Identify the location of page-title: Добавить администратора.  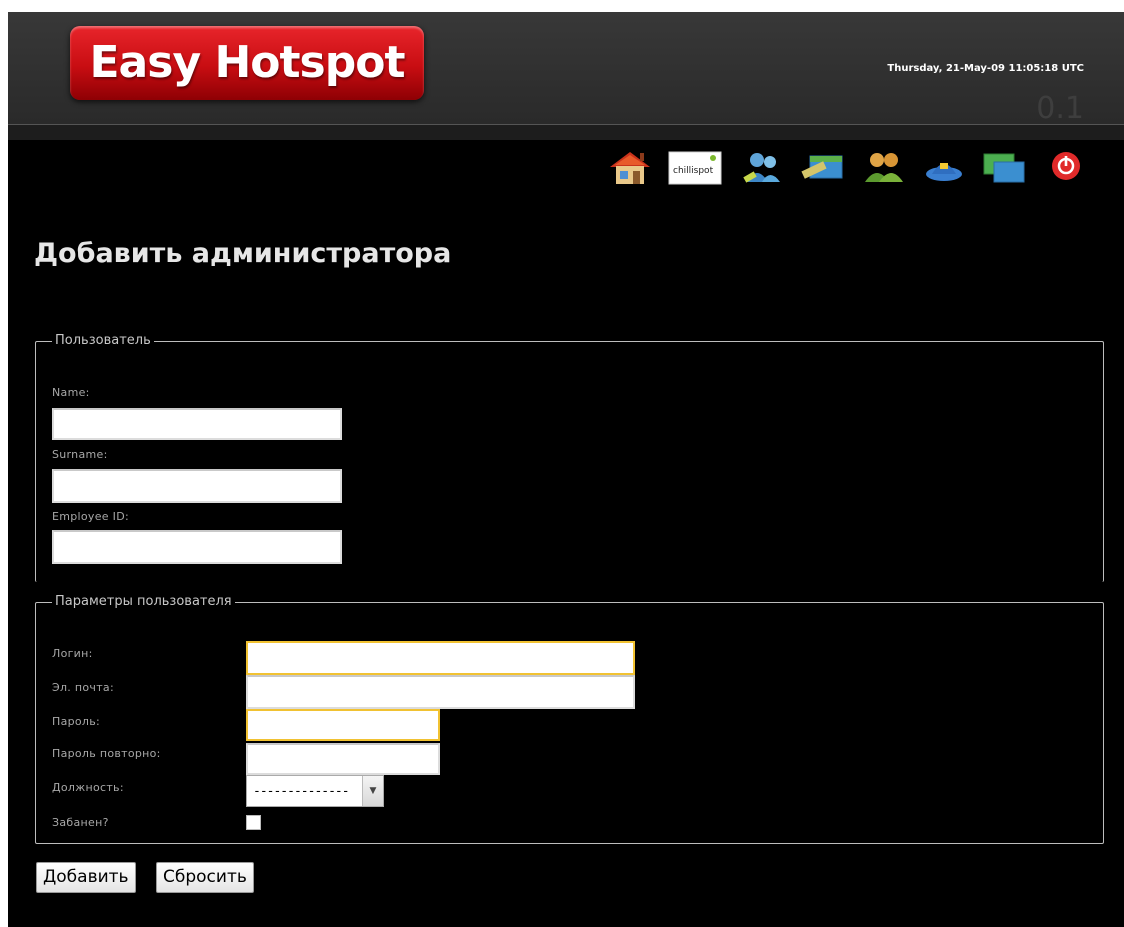
(243, 253).